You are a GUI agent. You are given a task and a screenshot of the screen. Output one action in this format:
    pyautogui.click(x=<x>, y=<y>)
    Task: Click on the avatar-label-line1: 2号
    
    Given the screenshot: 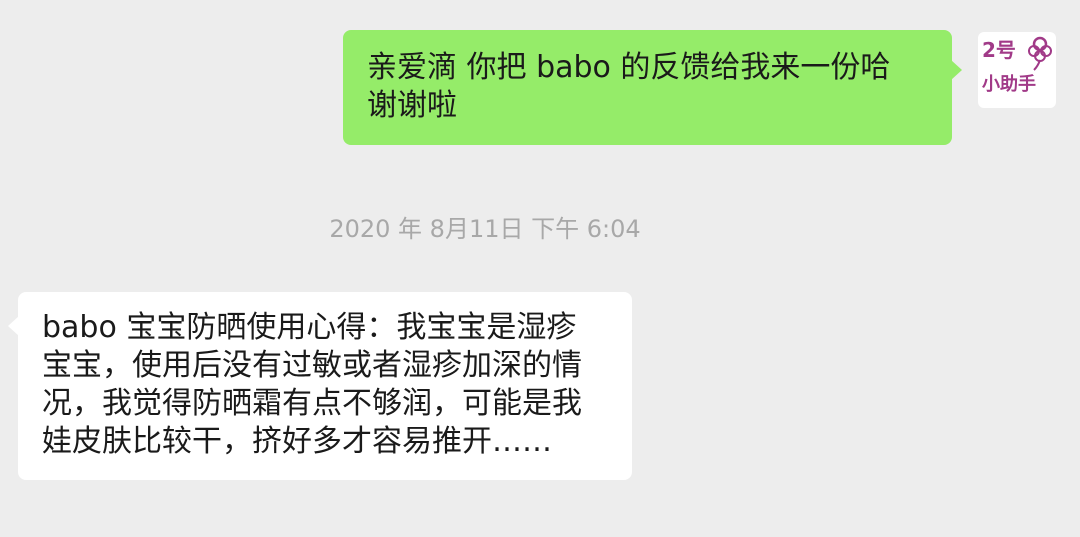 What is the action you would take?
    pyautogui.click(x=999, y=50)
    